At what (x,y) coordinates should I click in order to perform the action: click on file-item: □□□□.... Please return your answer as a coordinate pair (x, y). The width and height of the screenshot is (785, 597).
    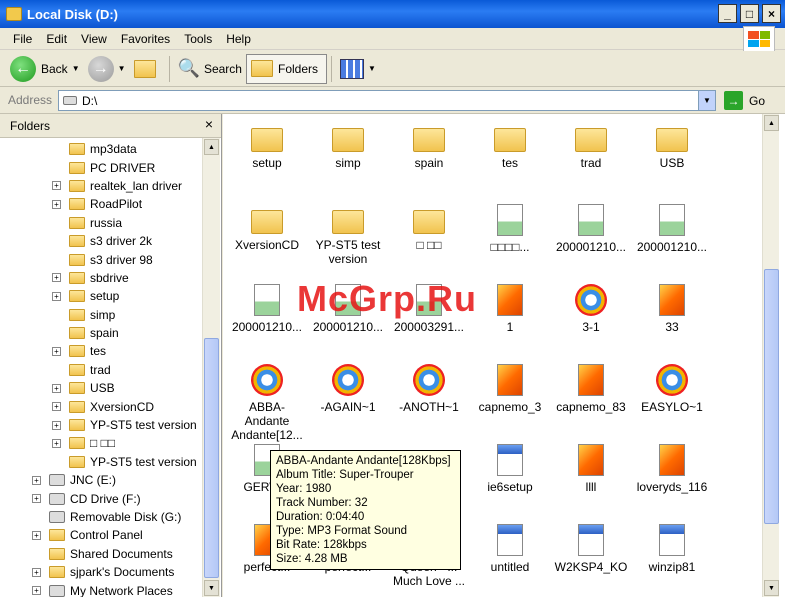
    Looking at the image, I should click on (510, 229).